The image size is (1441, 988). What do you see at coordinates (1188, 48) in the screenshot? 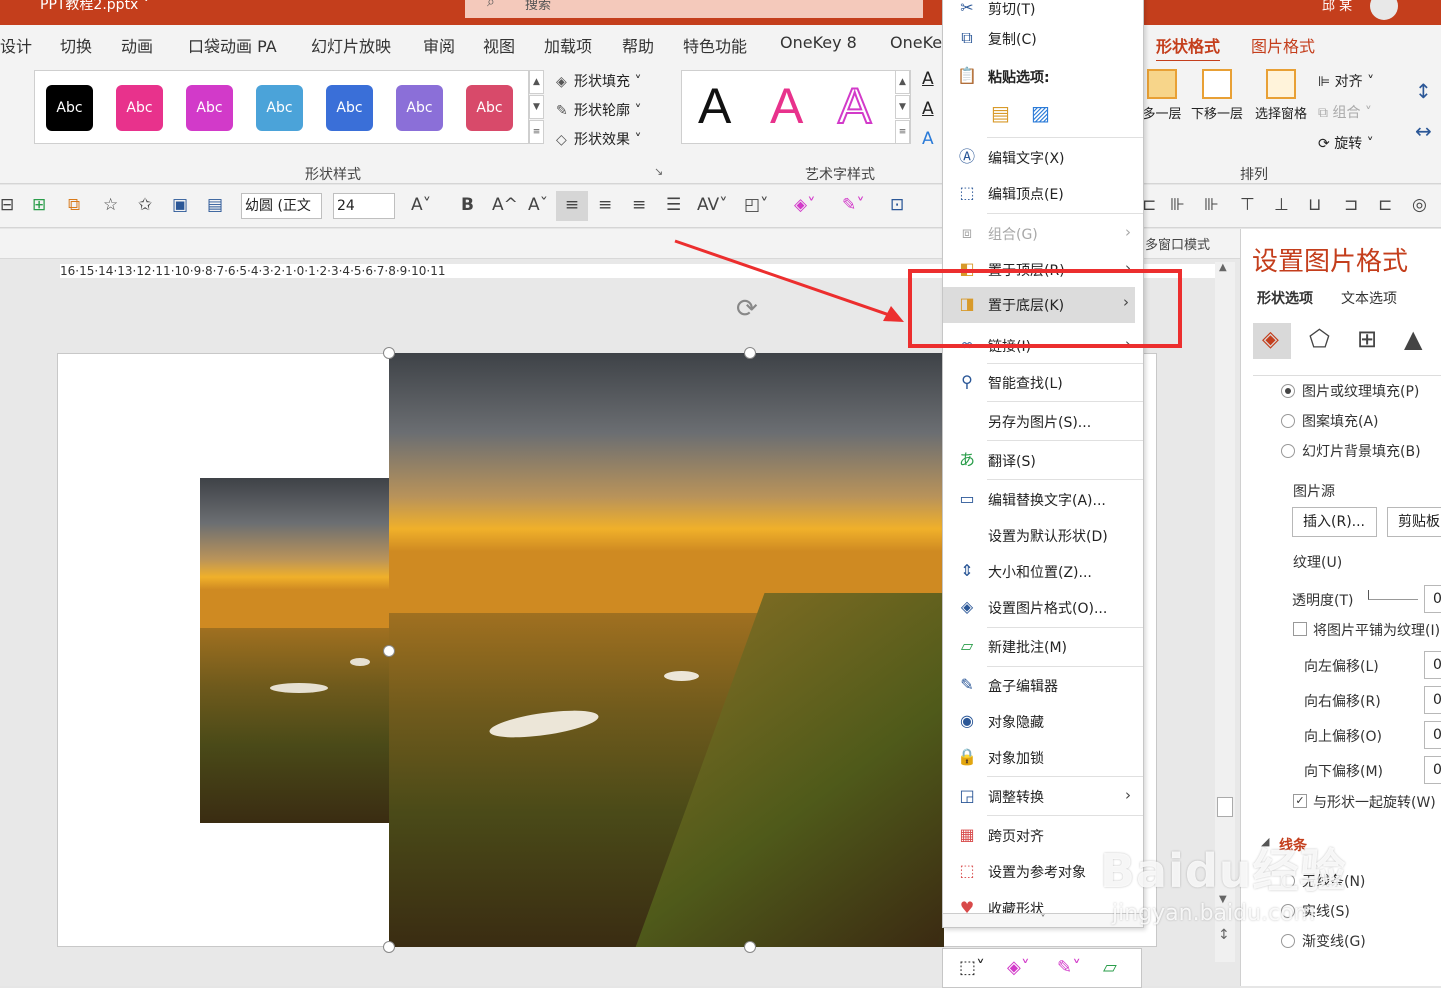
I see `tab-shape-format: 形状格式` at bounding box center [1188, 48].